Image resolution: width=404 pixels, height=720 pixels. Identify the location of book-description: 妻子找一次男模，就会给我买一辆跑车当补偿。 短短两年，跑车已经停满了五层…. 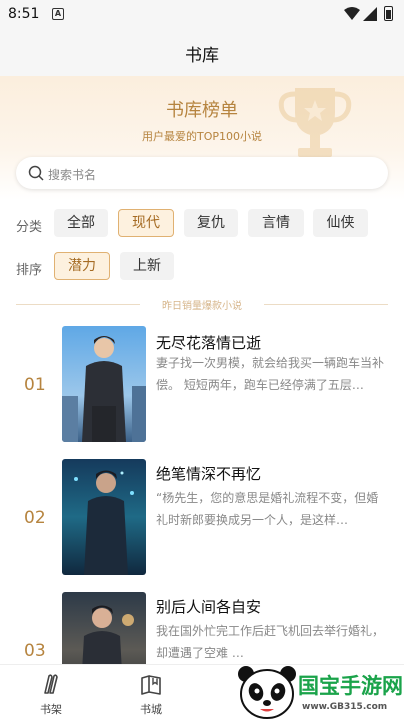
(270, 374).